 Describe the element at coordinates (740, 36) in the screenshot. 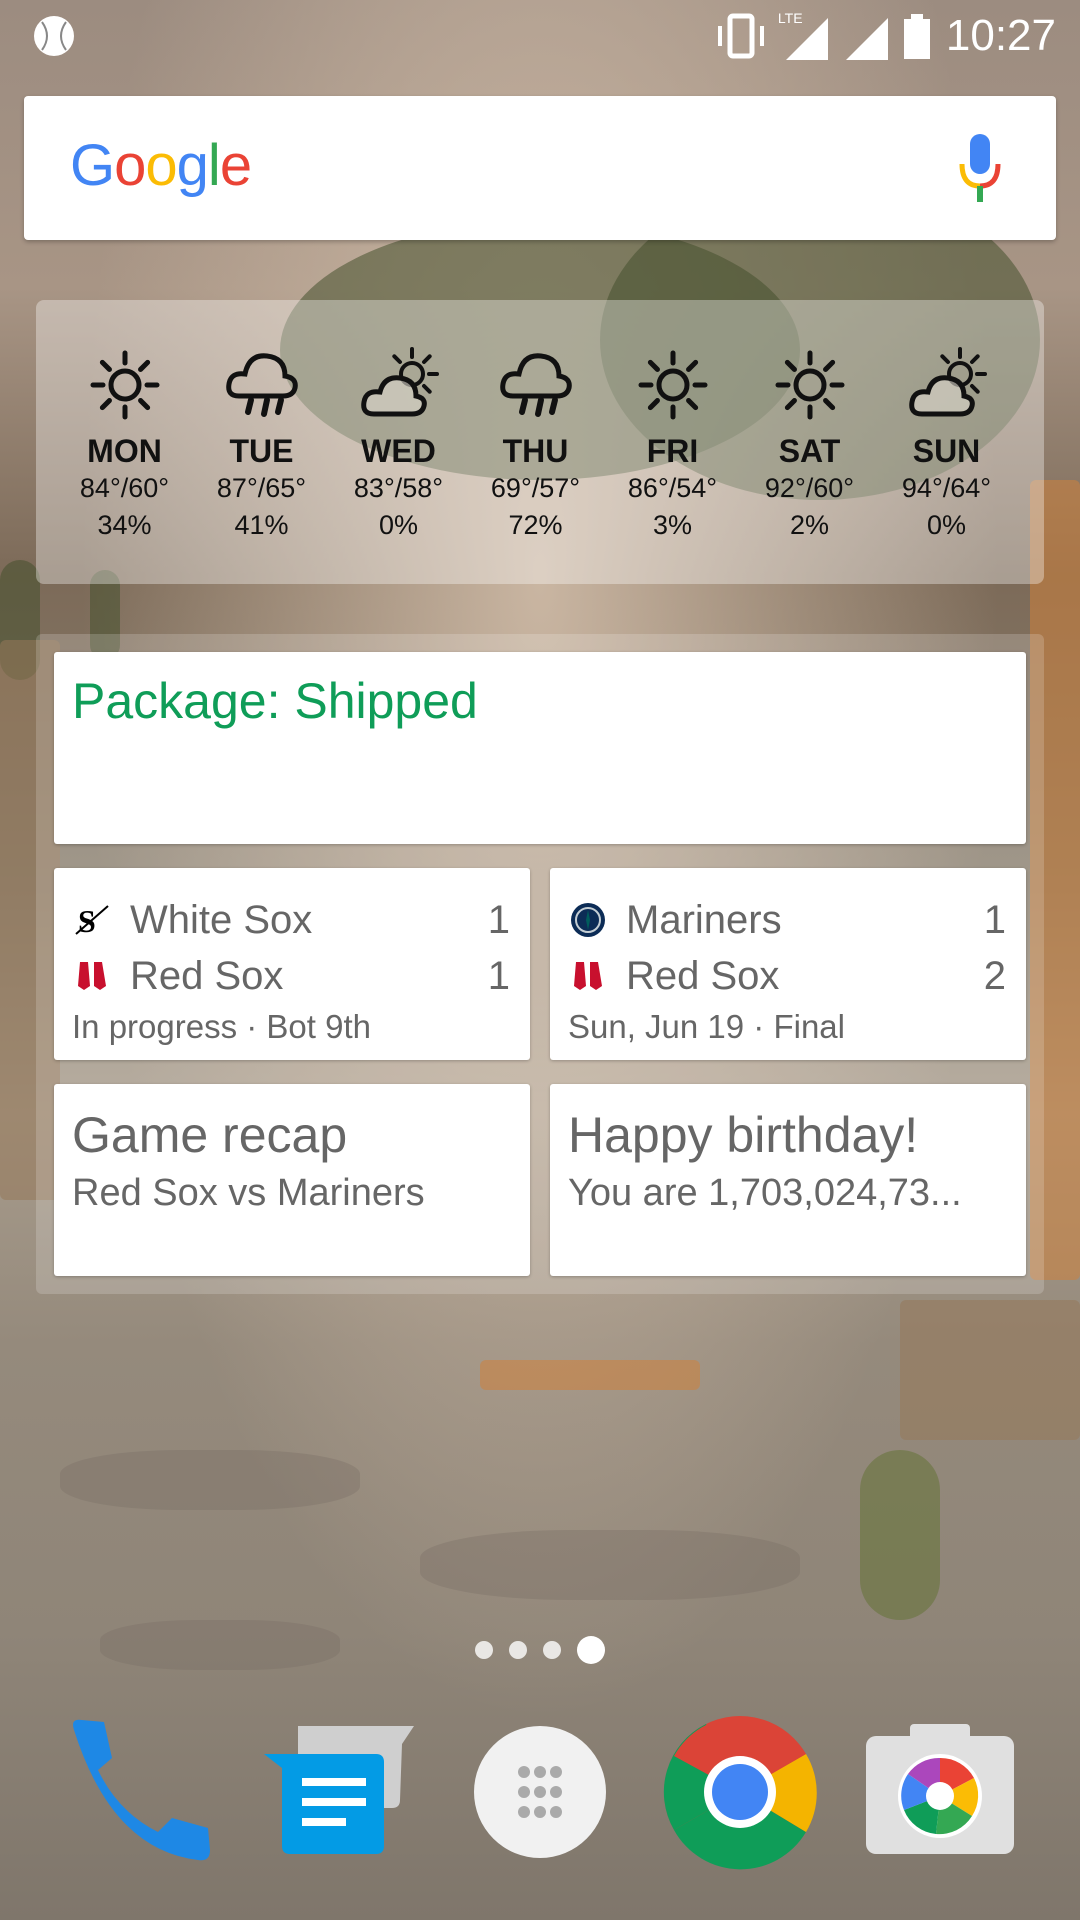

I see `vibrate-icon` at that location.